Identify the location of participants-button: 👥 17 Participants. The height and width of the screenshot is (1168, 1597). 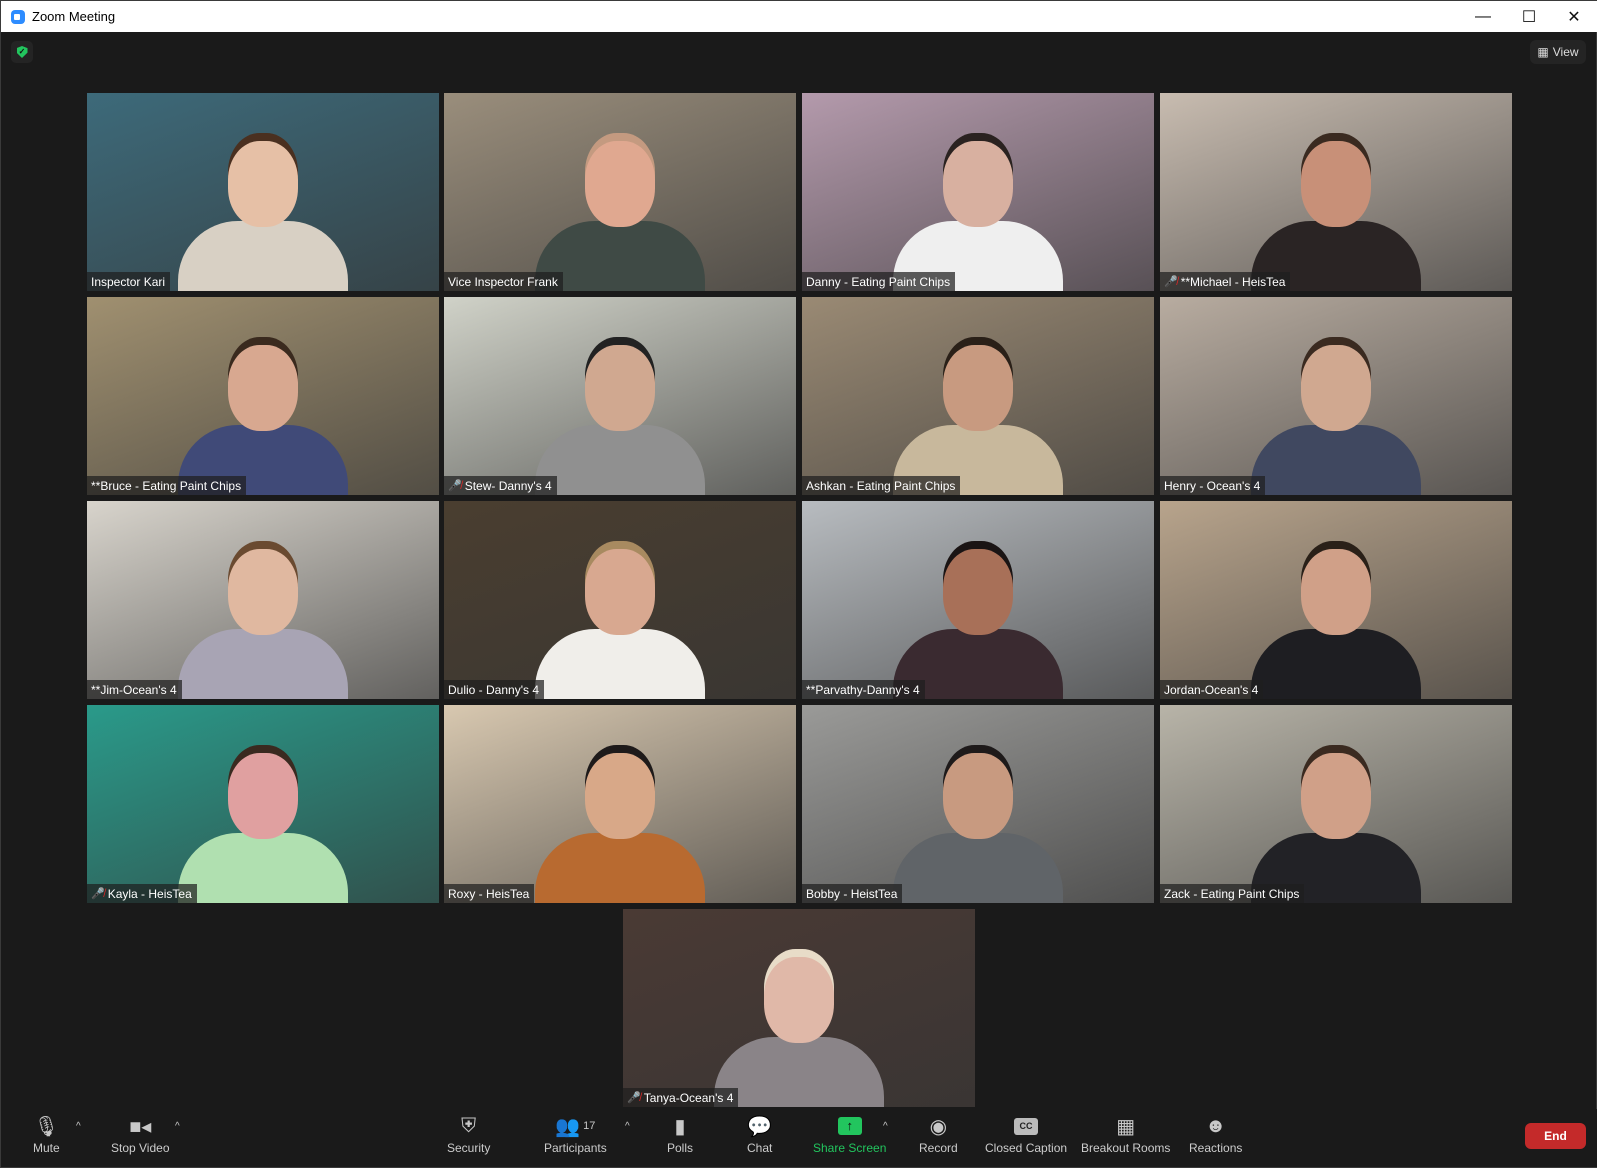
(575, 1134).